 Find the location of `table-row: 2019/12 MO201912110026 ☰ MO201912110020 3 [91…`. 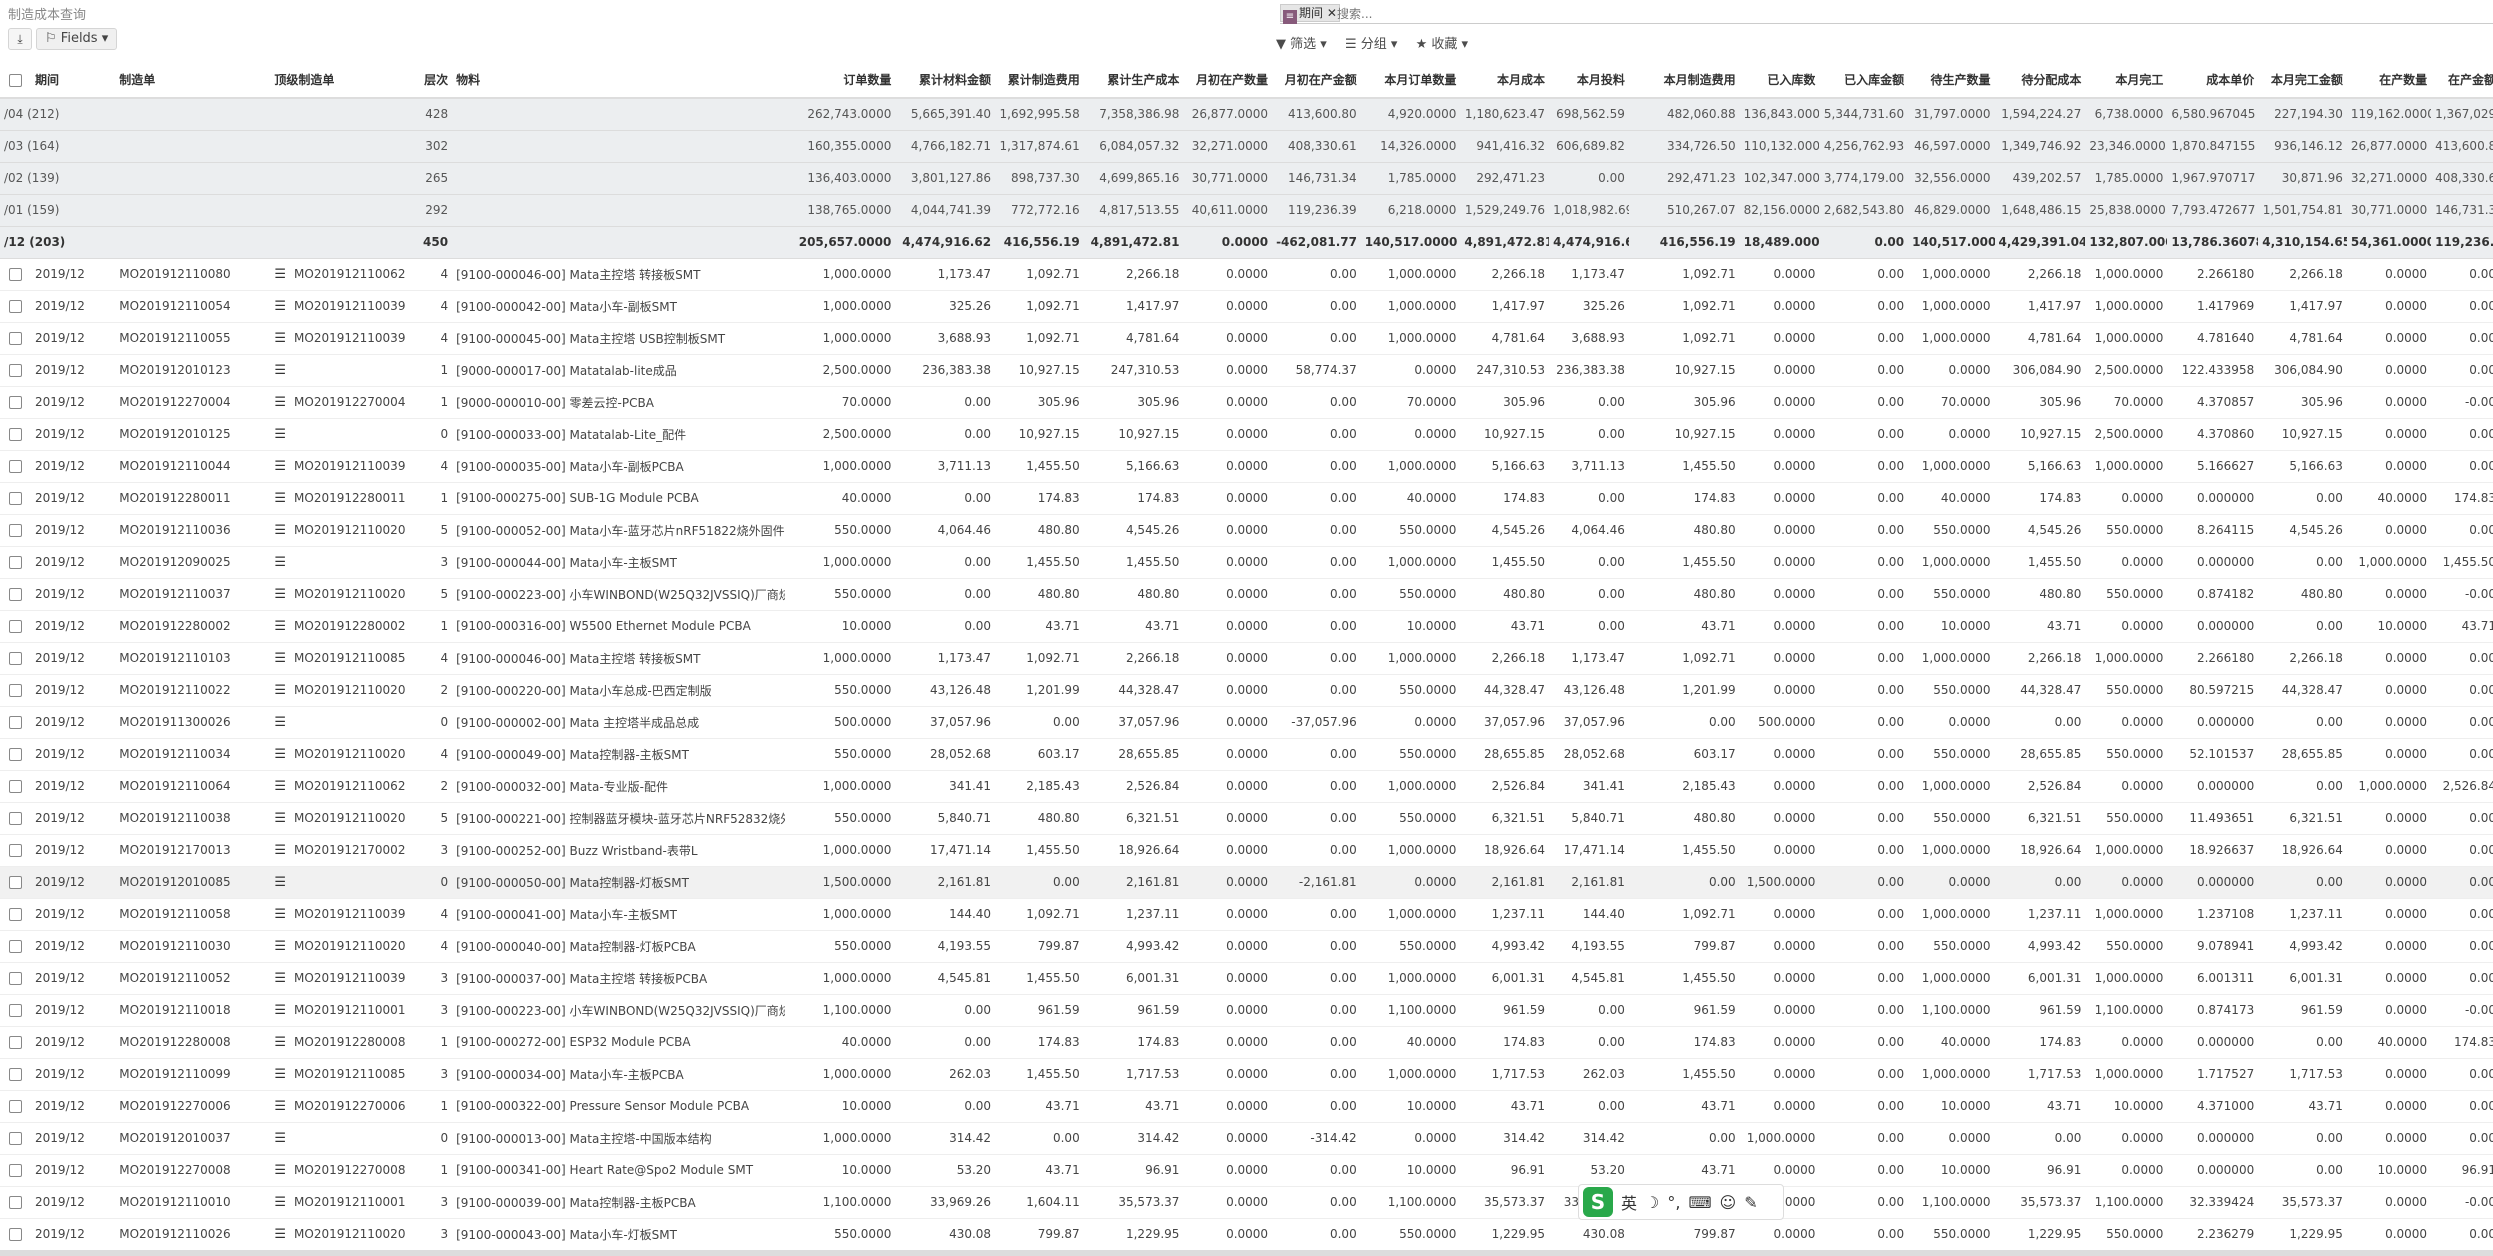

table-row: 2019/12 MO201912110026 ☰ MO201912110020 3 [91… is located at coordinates (1246, 1234).